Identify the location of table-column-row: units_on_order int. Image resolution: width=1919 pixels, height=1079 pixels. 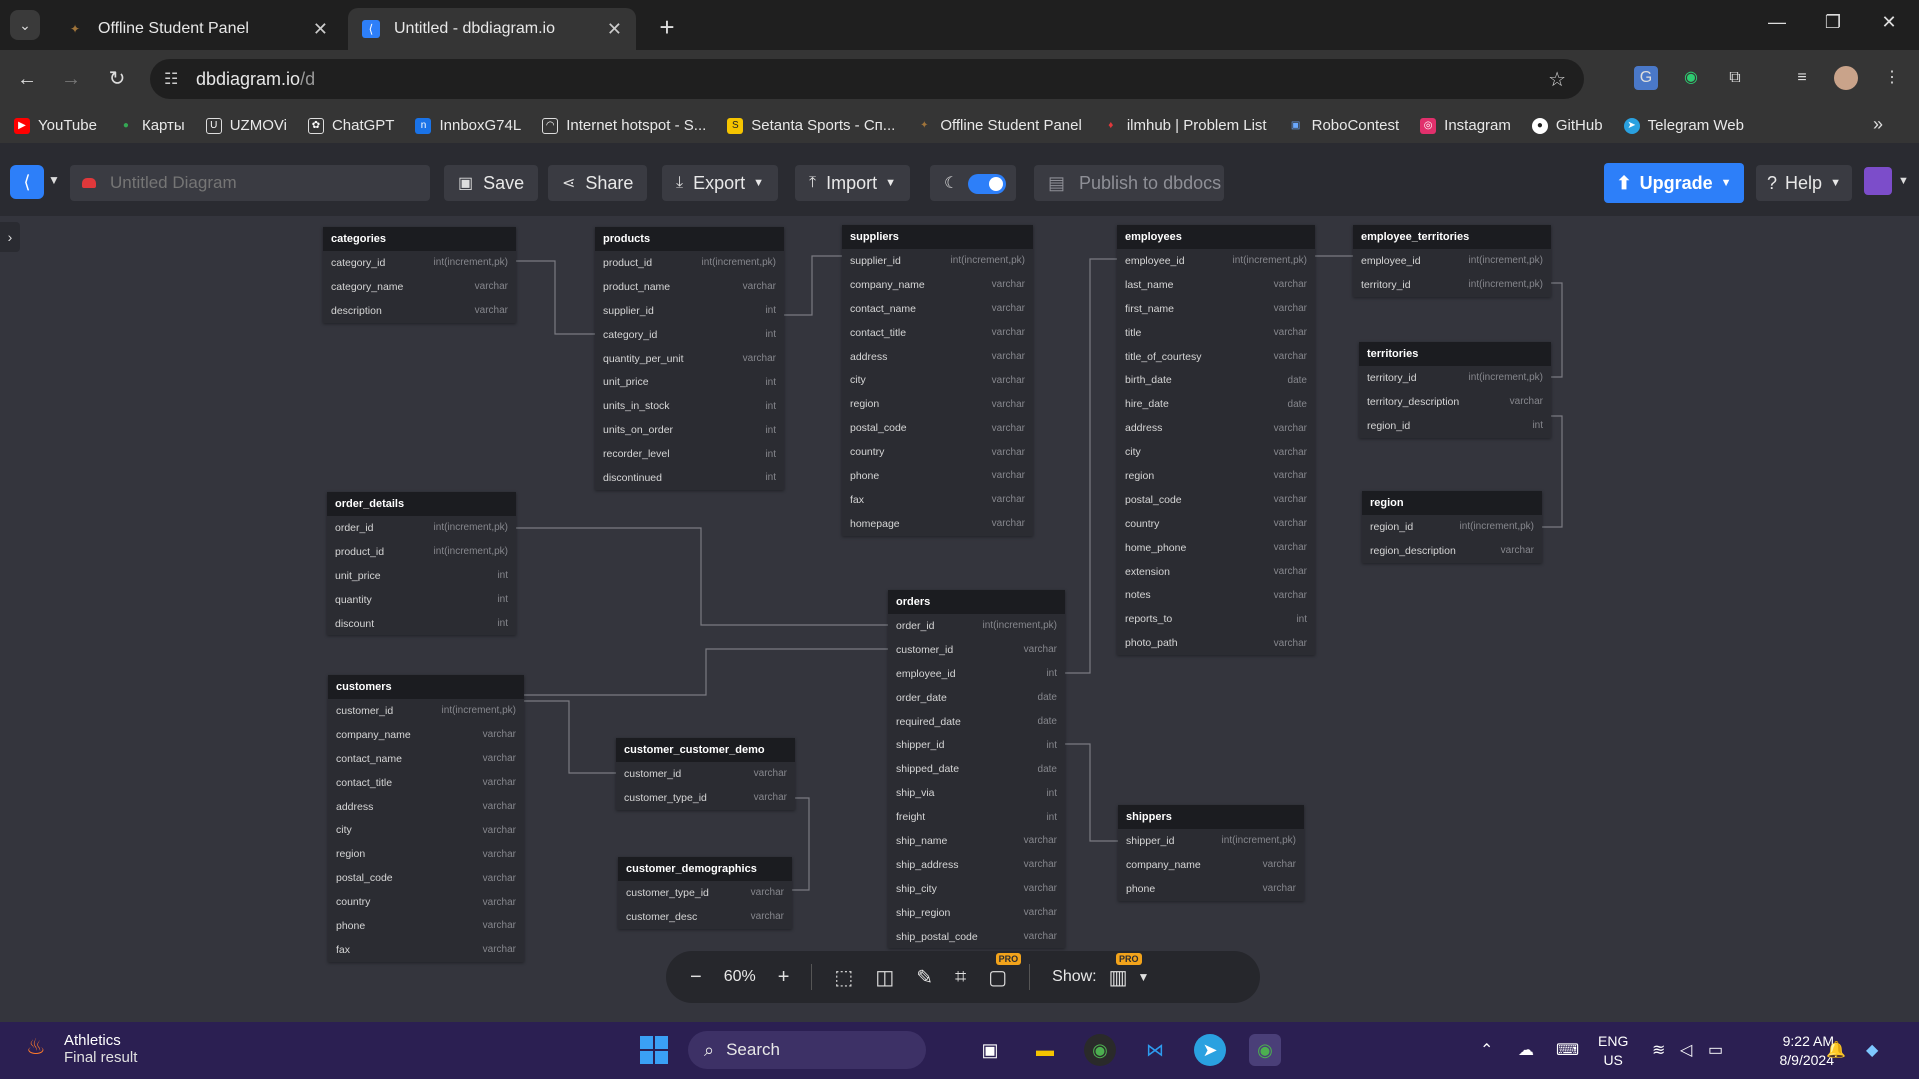
(689, 430).